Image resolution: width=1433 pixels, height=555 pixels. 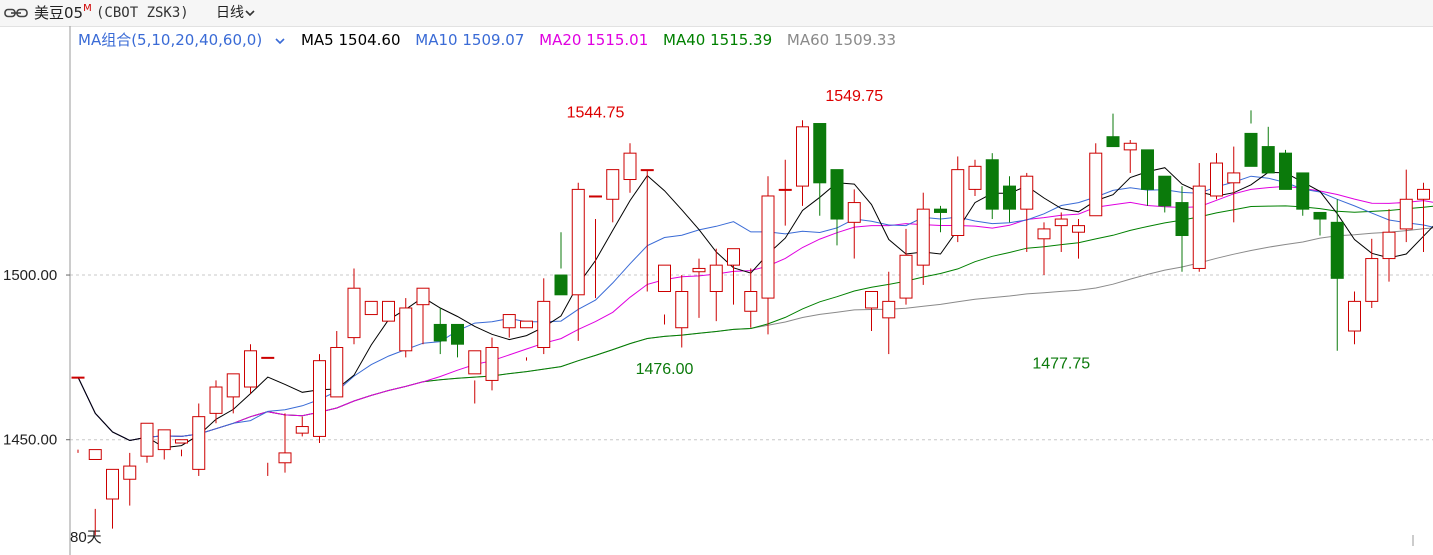 I want to click on chart-header-bar: 美豆05M (CBOT ZSK3) 日线, so click(x=716, y=13).